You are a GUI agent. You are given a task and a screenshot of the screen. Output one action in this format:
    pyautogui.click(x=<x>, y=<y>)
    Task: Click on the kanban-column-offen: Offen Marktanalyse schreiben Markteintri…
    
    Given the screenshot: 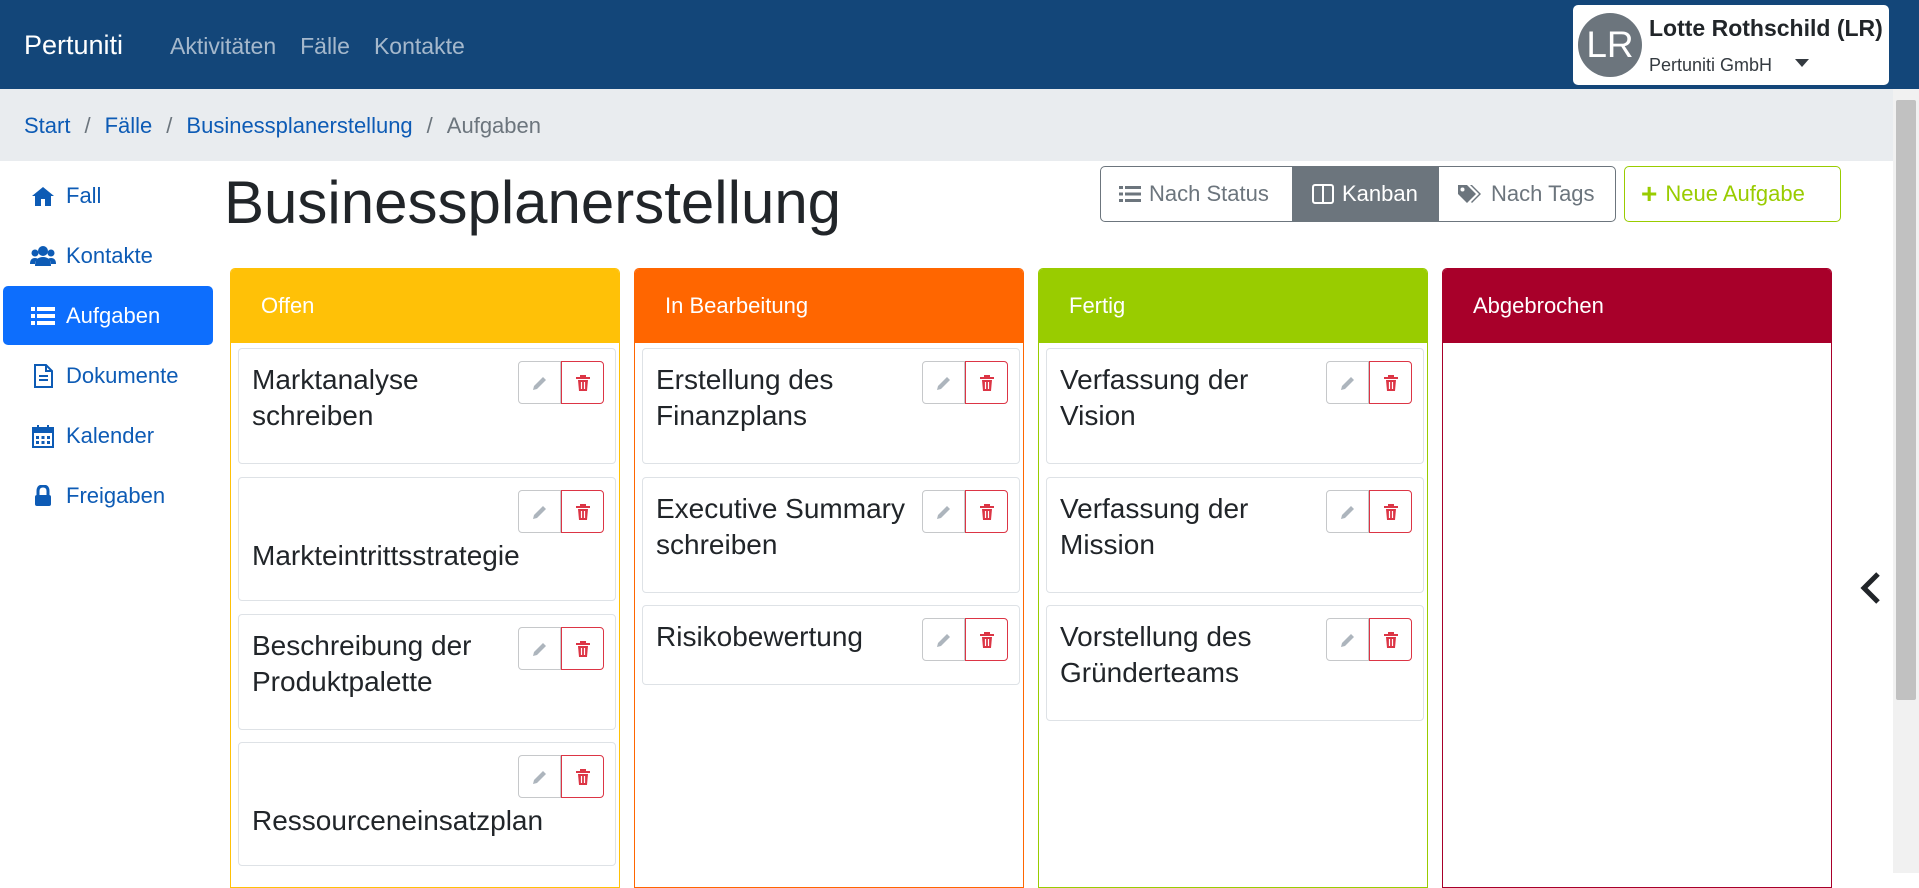 What is the action you would take?
    pyautogui.click(x=425, y=578)
    